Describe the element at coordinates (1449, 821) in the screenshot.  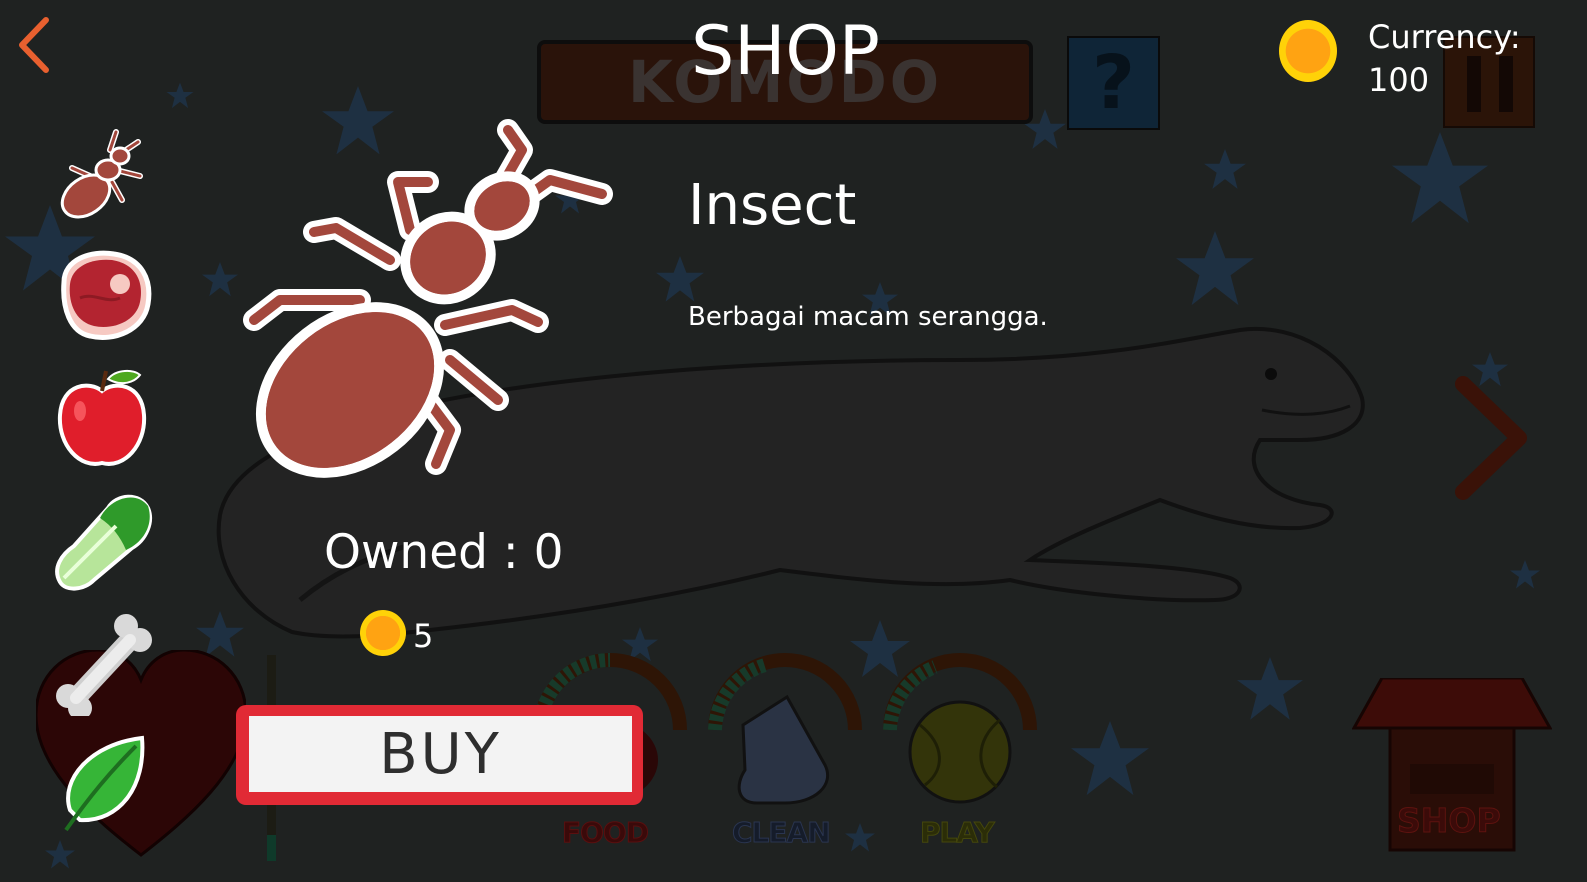
I see `shop-building-label: SHOP` at that location.